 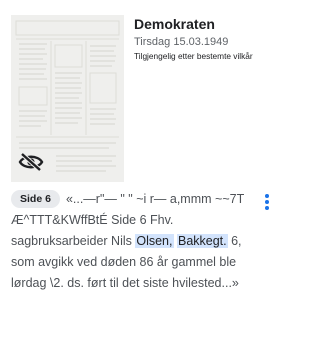 What do you see at coordinates (31, 162) in the screenshot?
I see `eye-slash-icon` at bounding box center [31, 162].